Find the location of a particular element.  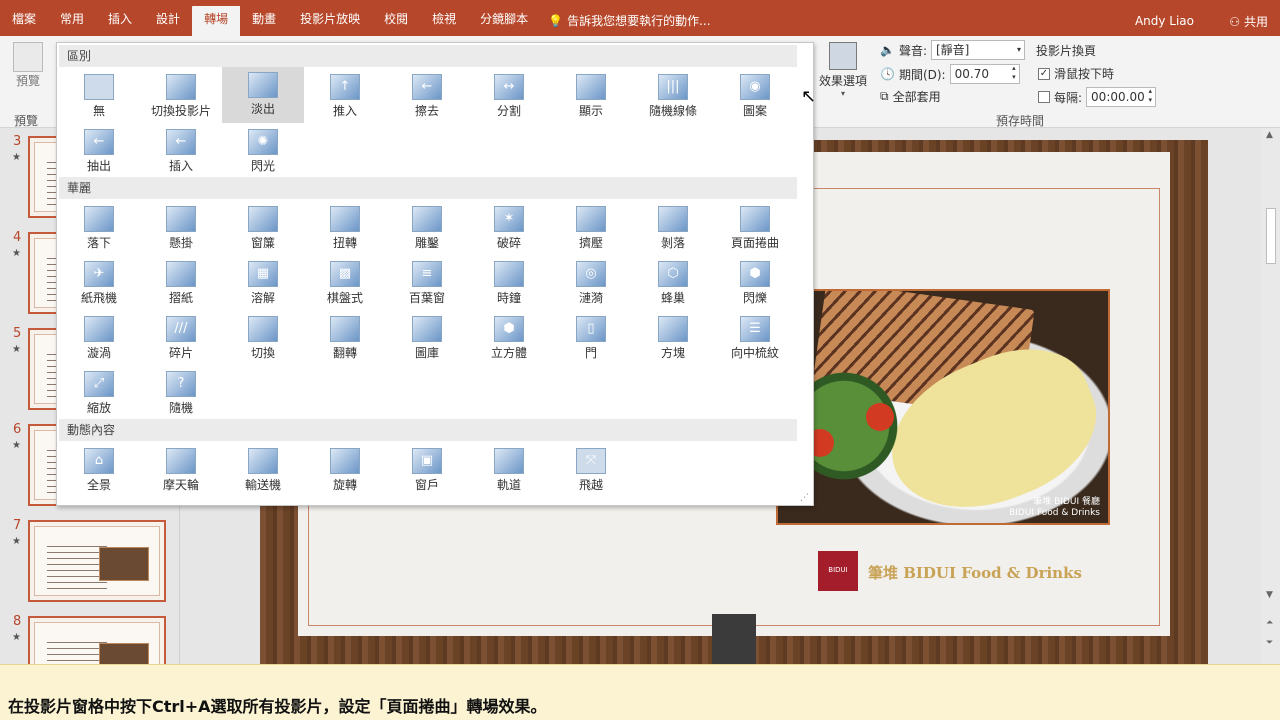

transition-cover: ← 插入 is located at coordinates (181, 151).